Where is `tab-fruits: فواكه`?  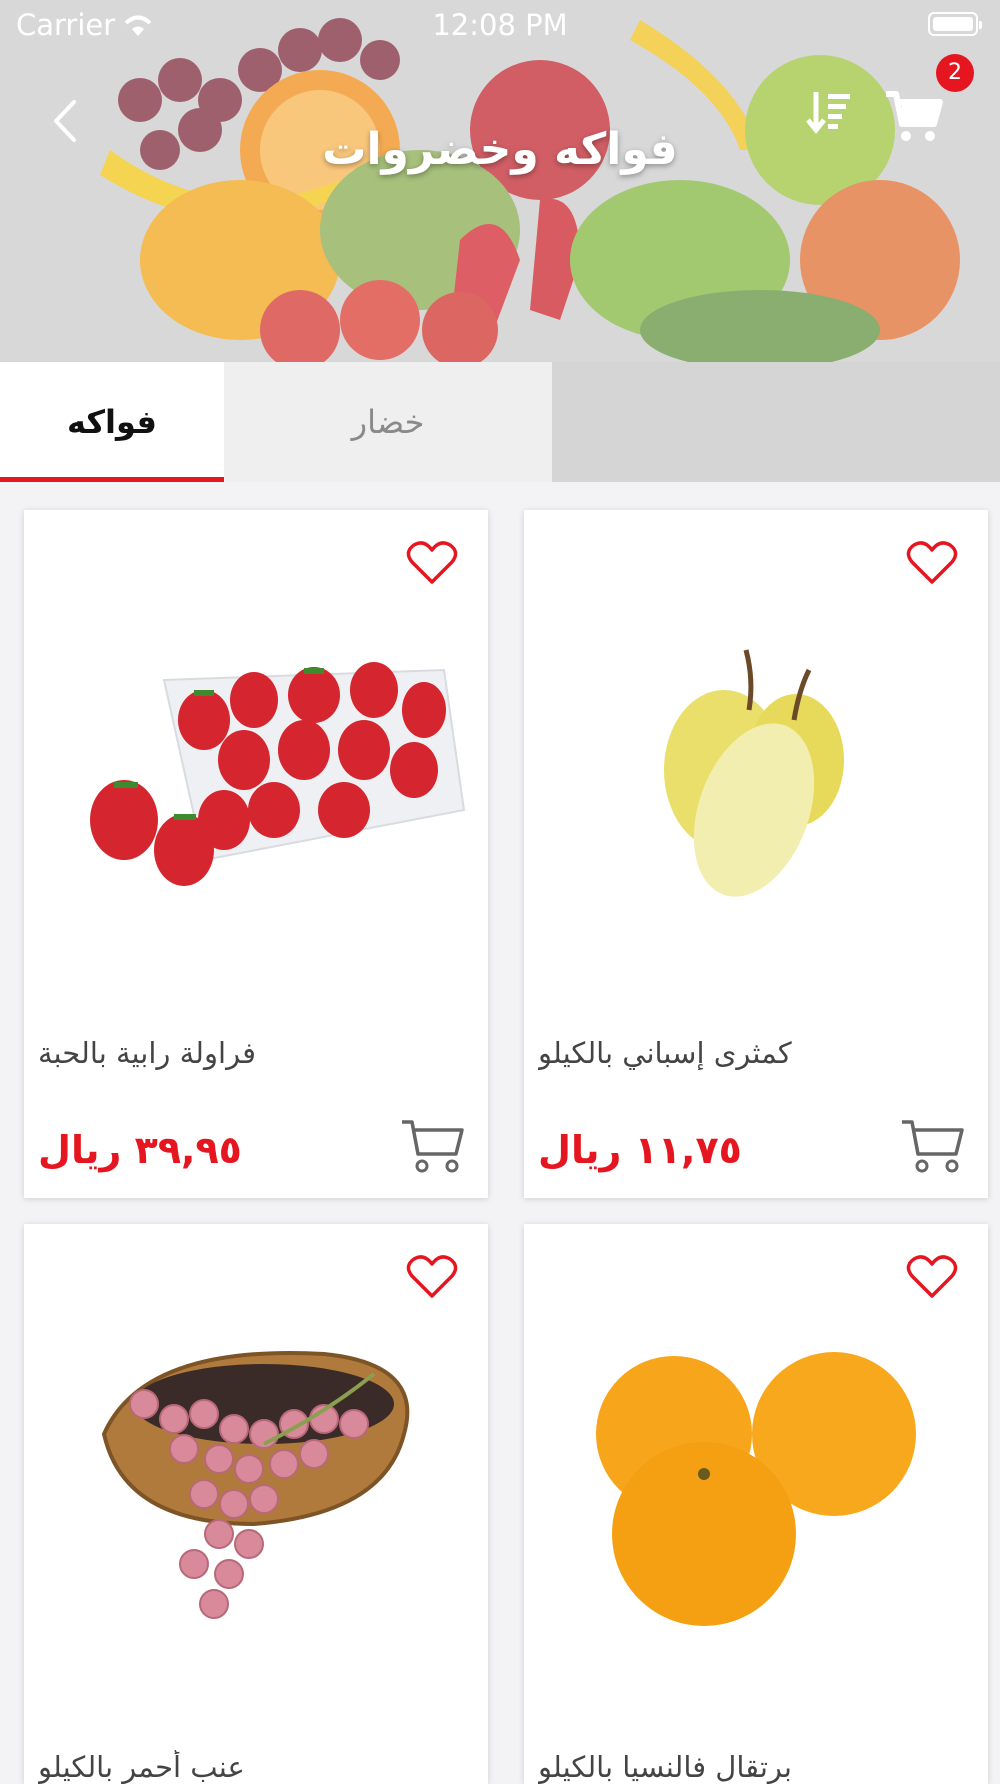 tab-fruits: فواكه is located at coordinates (112, 422).